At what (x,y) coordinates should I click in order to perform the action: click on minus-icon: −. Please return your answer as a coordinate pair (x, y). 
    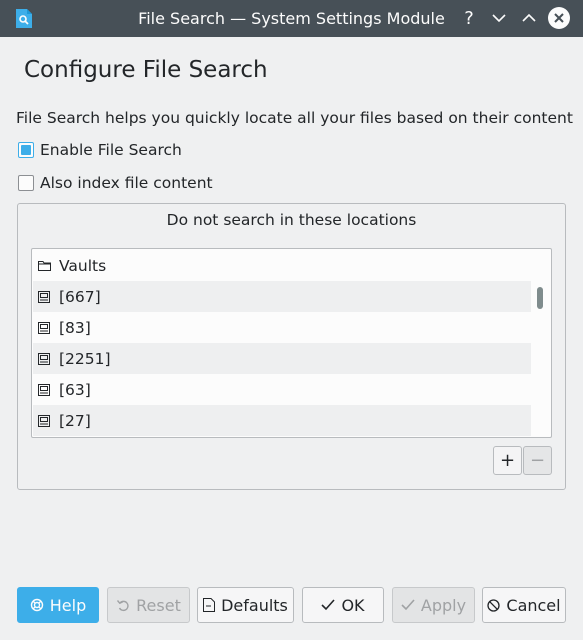
    Looking at the image, I should click on (537, 460).